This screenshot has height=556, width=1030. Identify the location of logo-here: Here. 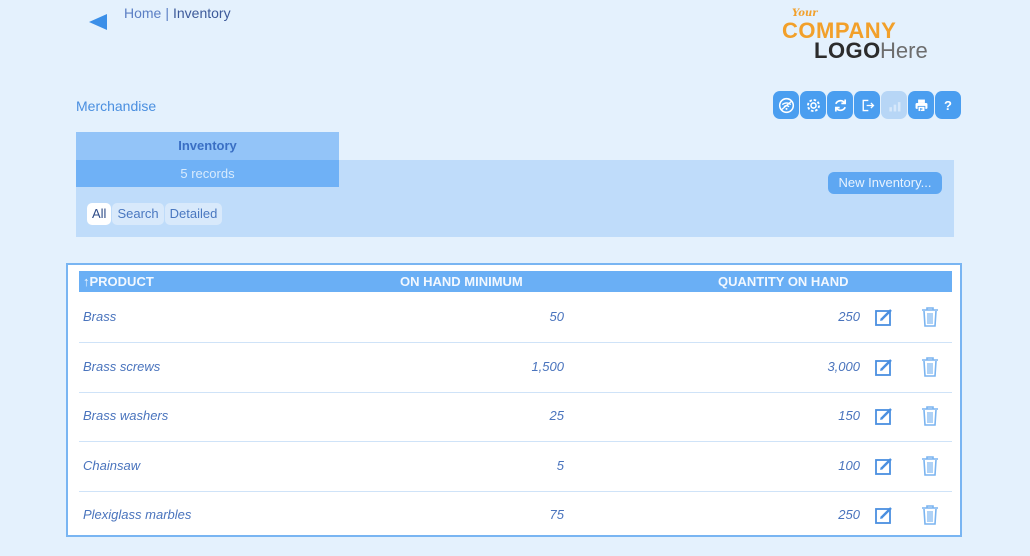
(904, 50).